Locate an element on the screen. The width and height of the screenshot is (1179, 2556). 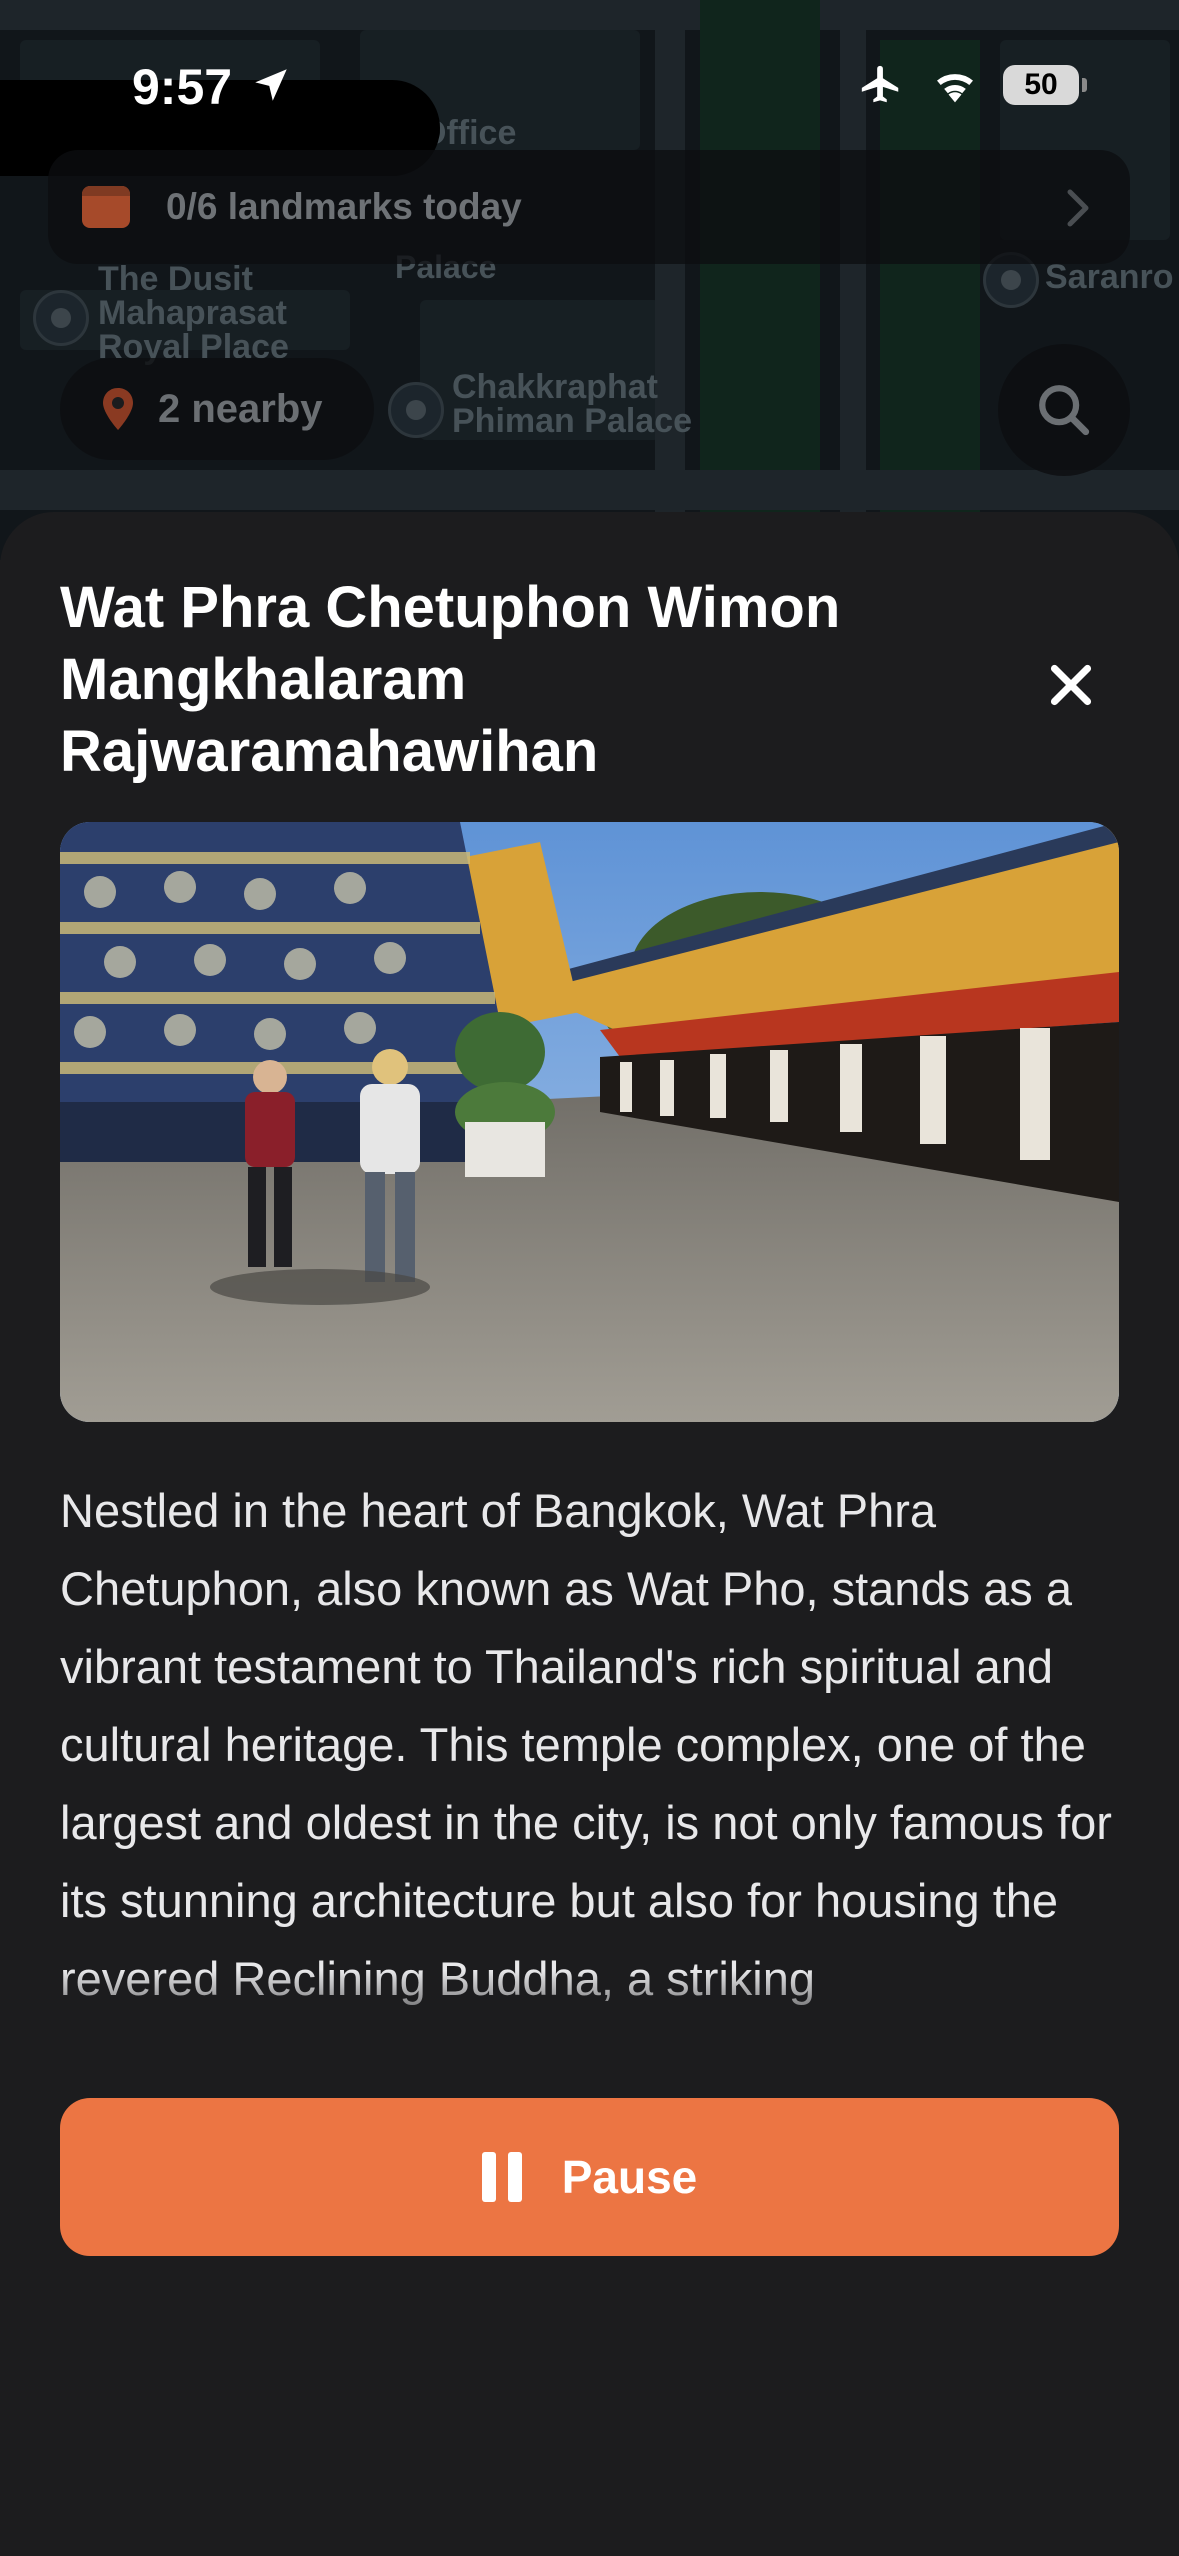
close-button is located at coordinates (1071, 685).